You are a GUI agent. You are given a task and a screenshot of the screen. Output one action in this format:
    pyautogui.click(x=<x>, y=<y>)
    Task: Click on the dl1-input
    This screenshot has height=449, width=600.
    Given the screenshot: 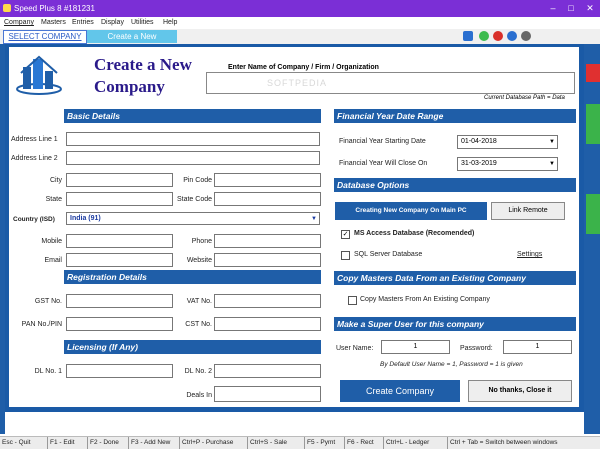 What is the action you would take?
    pyautogui.click(x=119, y=371)
    